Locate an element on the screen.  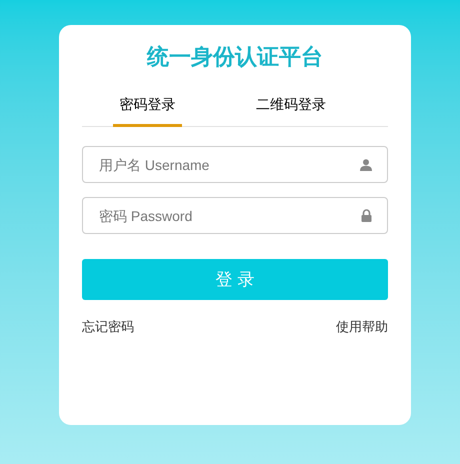
user-icon is located at coordinates (366, 164).